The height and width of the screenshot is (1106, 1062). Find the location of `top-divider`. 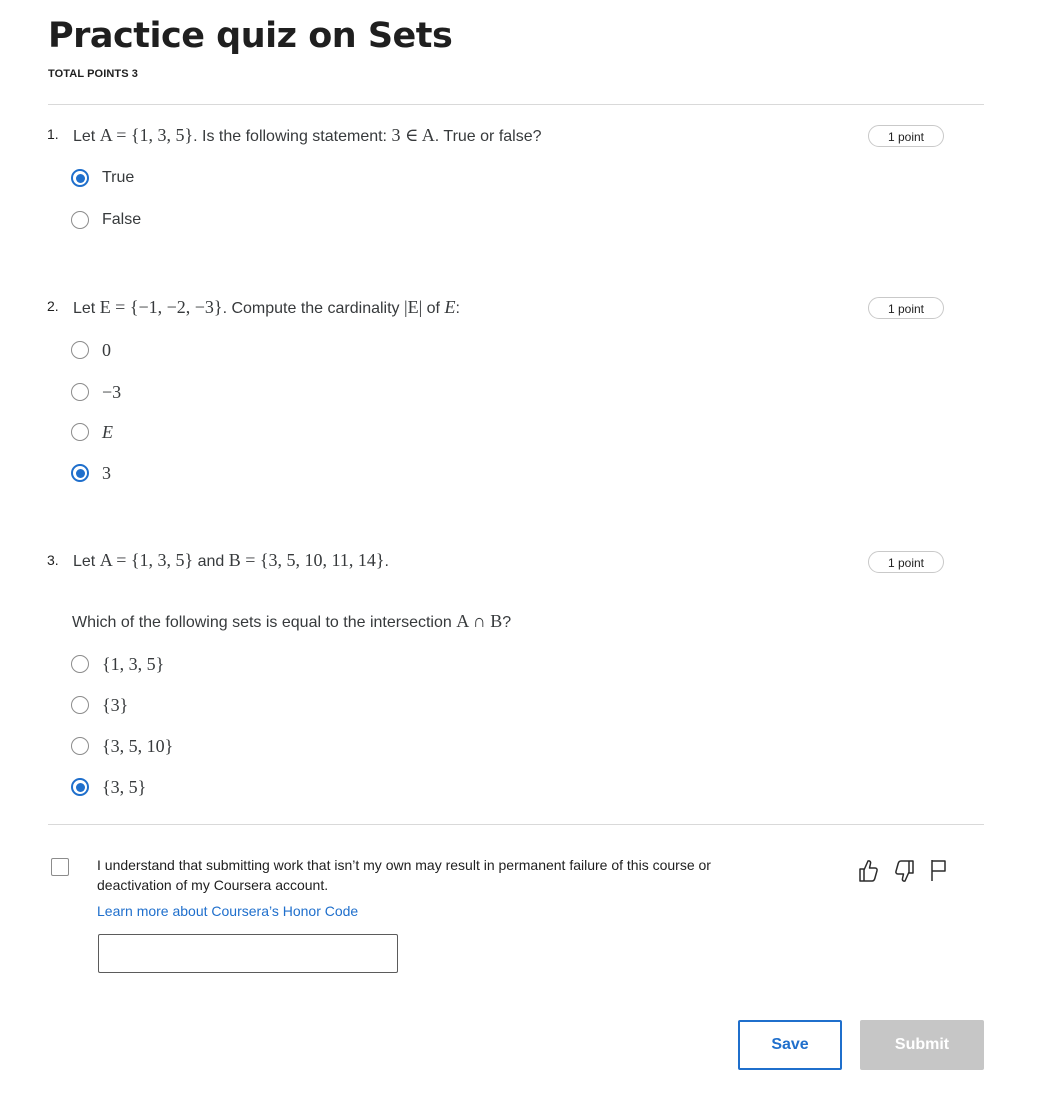

top-divider is located at coordinates (516, 104).